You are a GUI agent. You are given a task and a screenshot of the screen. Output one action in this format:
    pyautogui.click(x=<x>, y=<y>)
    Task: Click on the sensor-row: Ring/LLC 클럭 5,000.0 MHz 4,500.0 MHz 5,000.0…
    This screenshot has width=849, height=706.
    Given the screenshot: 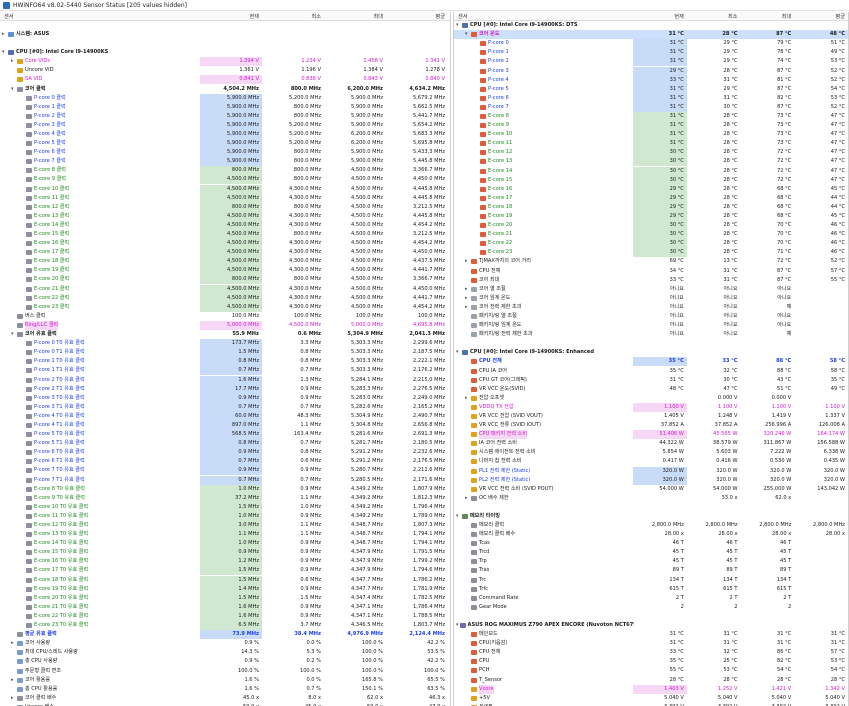 What is the action you would take?
    pyautogui.click(x=225, y=325)
    